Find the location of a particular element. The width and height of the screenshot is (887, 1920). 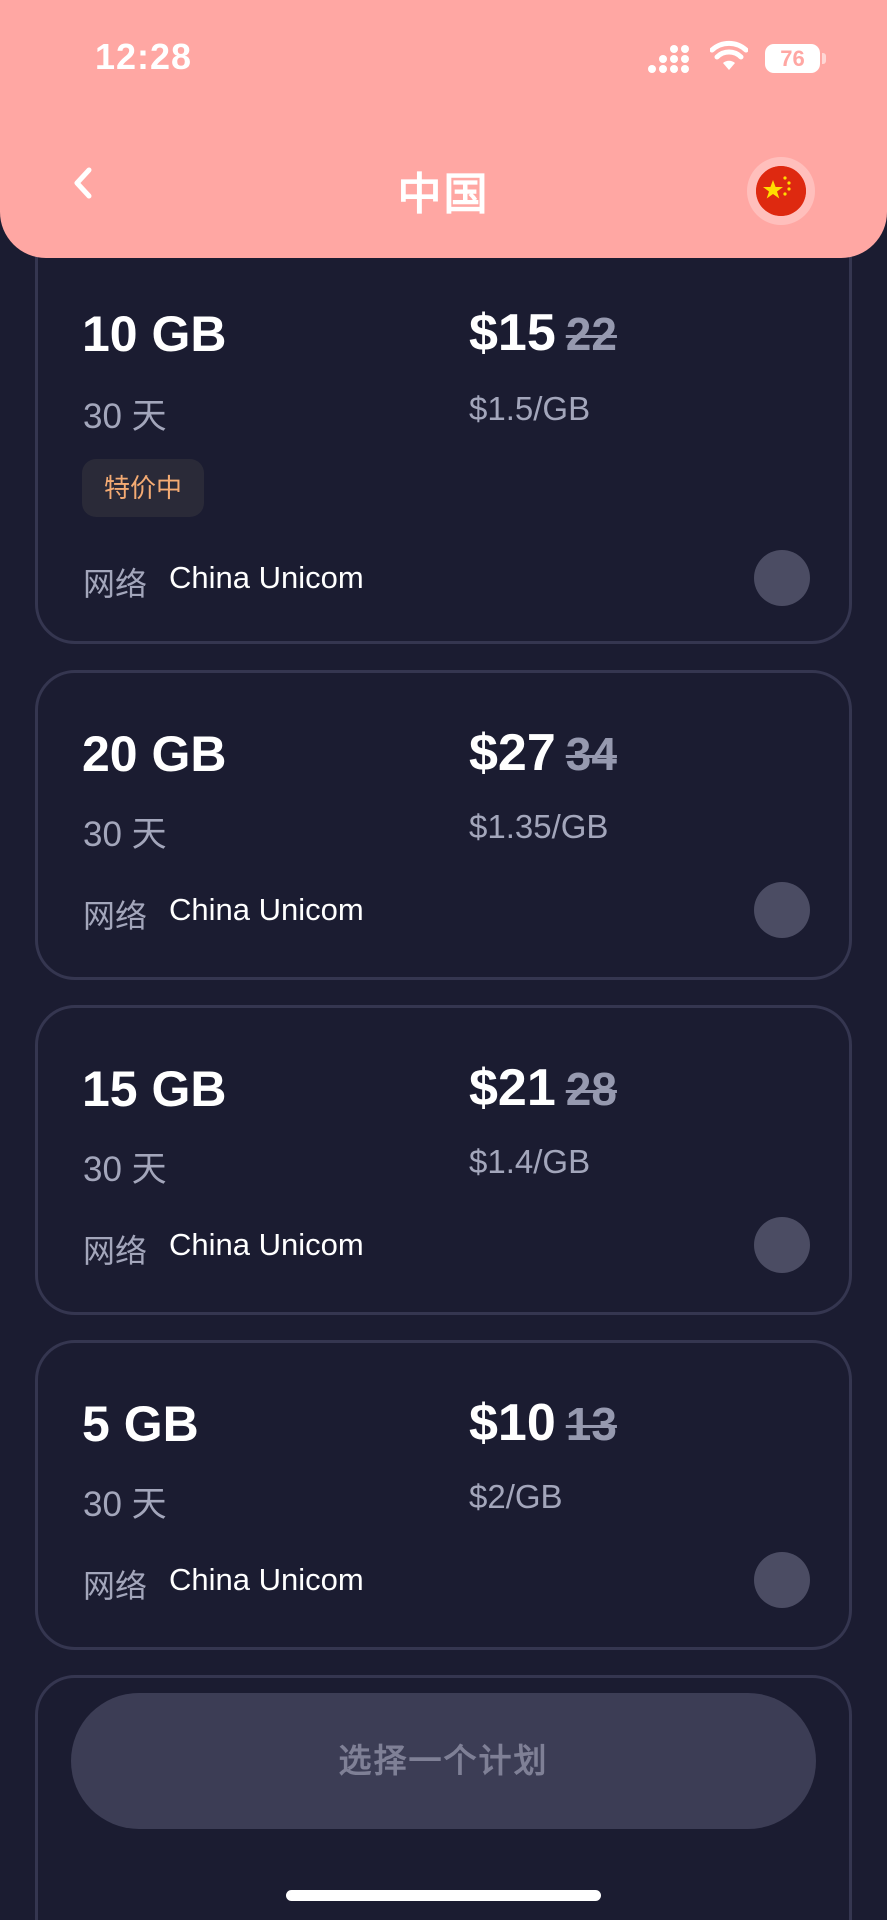

plan-price: $27 is located at coordinates (512, 753).